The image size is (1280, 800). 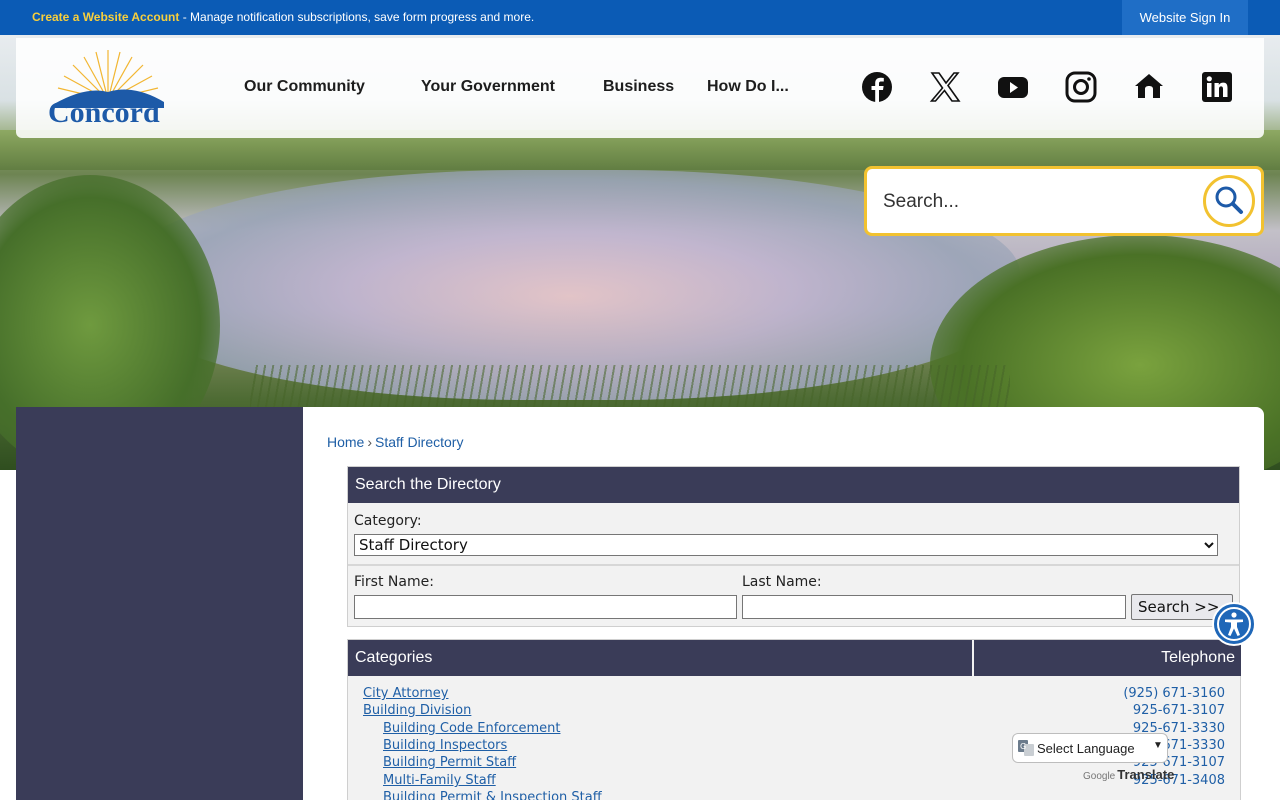 What do you see at coordinates (1158, 745) in the screenshot?
I see `chevron-down-icon: ▼` at bounding box center [1158, 745].